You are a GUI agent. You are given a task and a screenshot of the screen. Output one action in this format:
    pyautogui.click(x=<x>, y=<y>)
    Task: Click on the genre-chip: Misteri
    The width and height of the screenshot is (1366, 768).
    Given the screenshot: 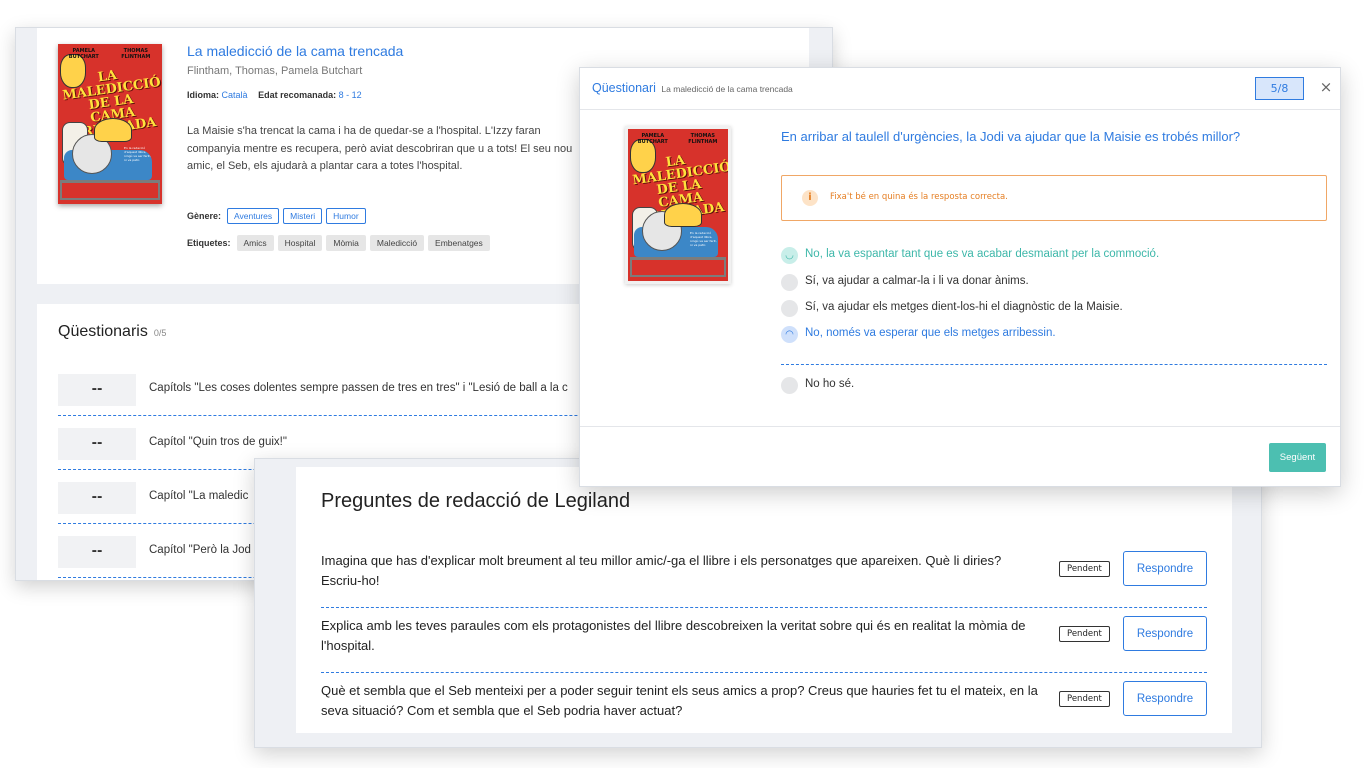 What is the action you would take?
    pyautogui.click(x=303, y=216)
    